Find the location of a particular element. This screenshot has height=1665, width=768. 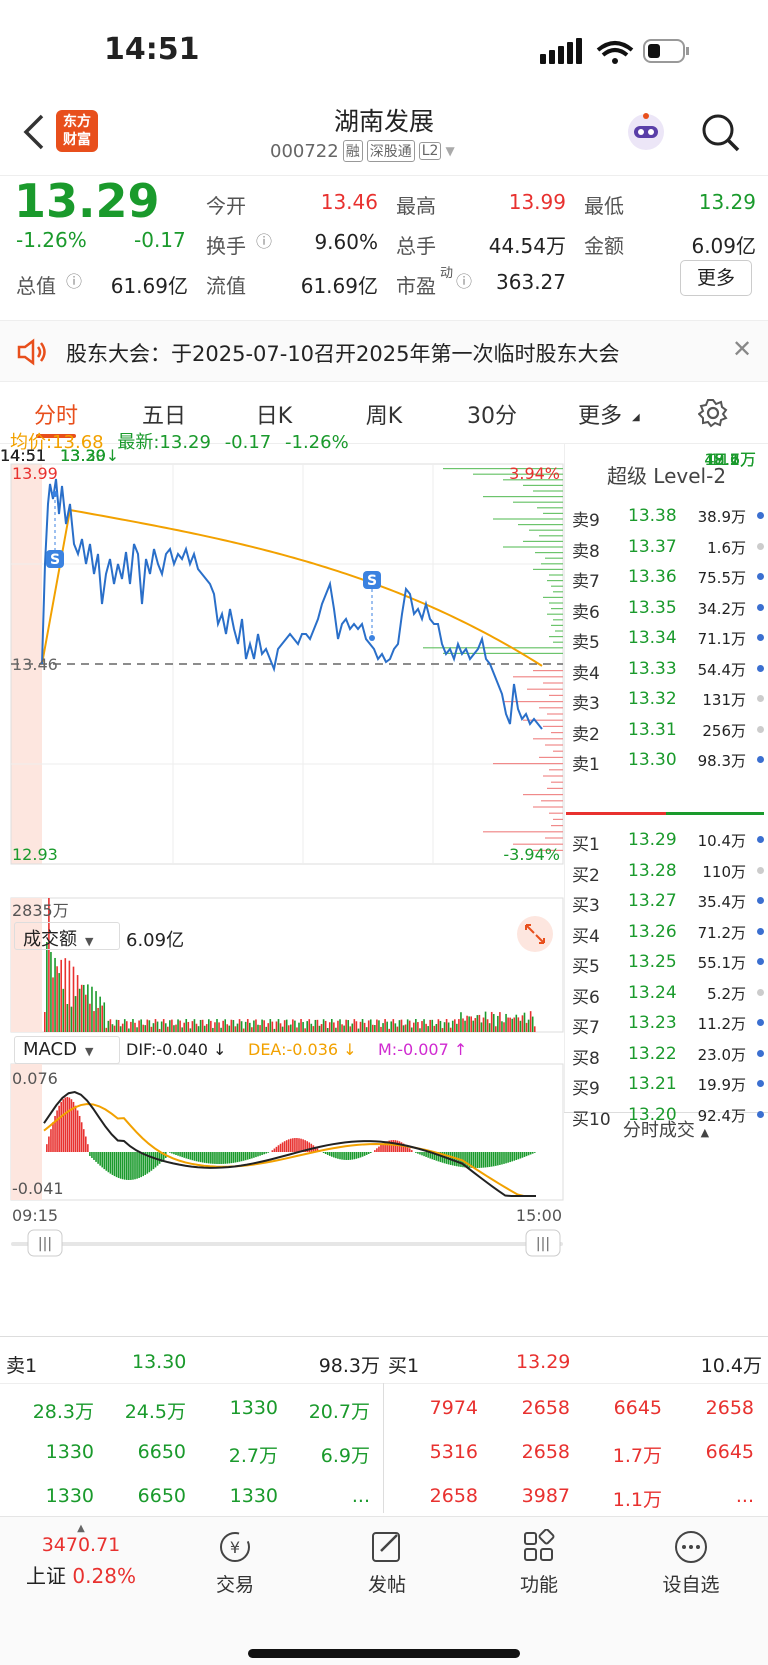

sell-level-5: 卖5 13.34 71.1万 is located at coordinates (670, 639).